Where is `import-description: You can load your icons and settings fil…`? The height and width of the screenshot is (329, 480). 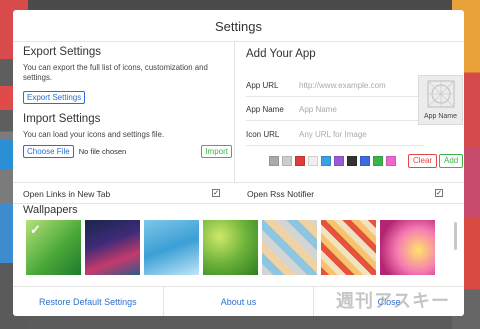
import-description: You can load your icons and settings fil… is located at coordinates (94, 134).